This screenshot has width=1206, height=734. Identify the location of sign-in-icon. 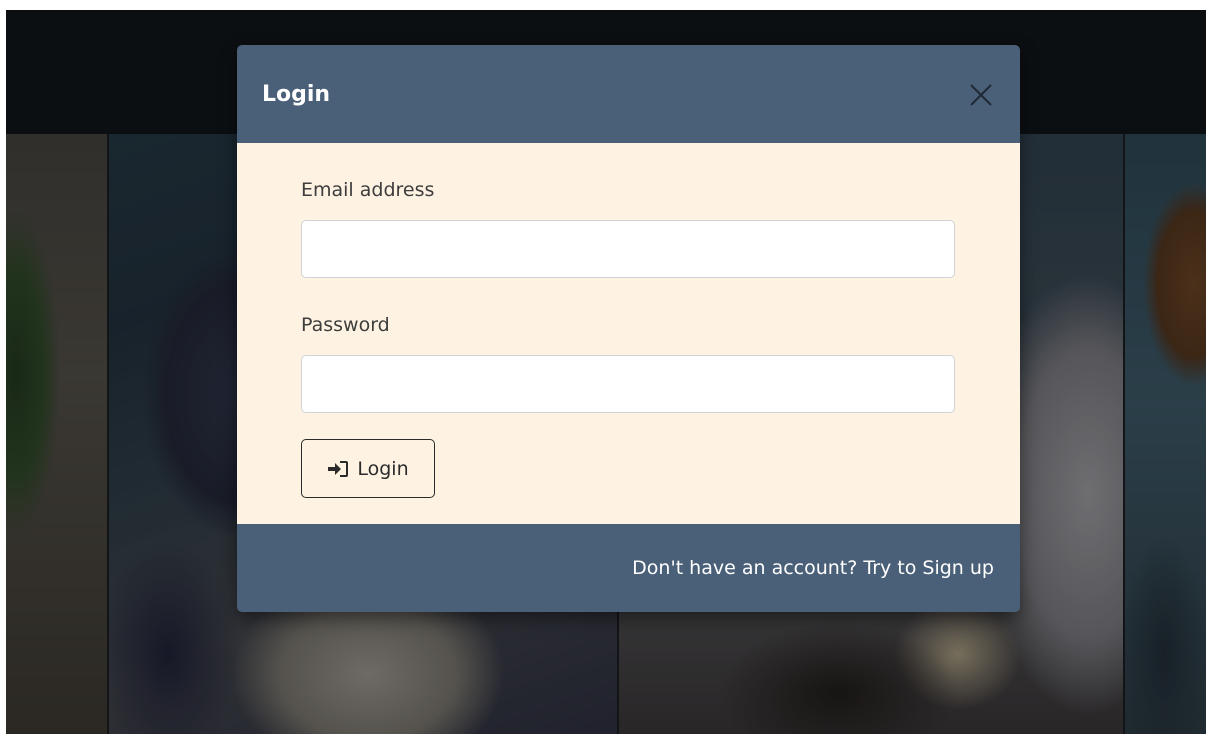
(338, 468).